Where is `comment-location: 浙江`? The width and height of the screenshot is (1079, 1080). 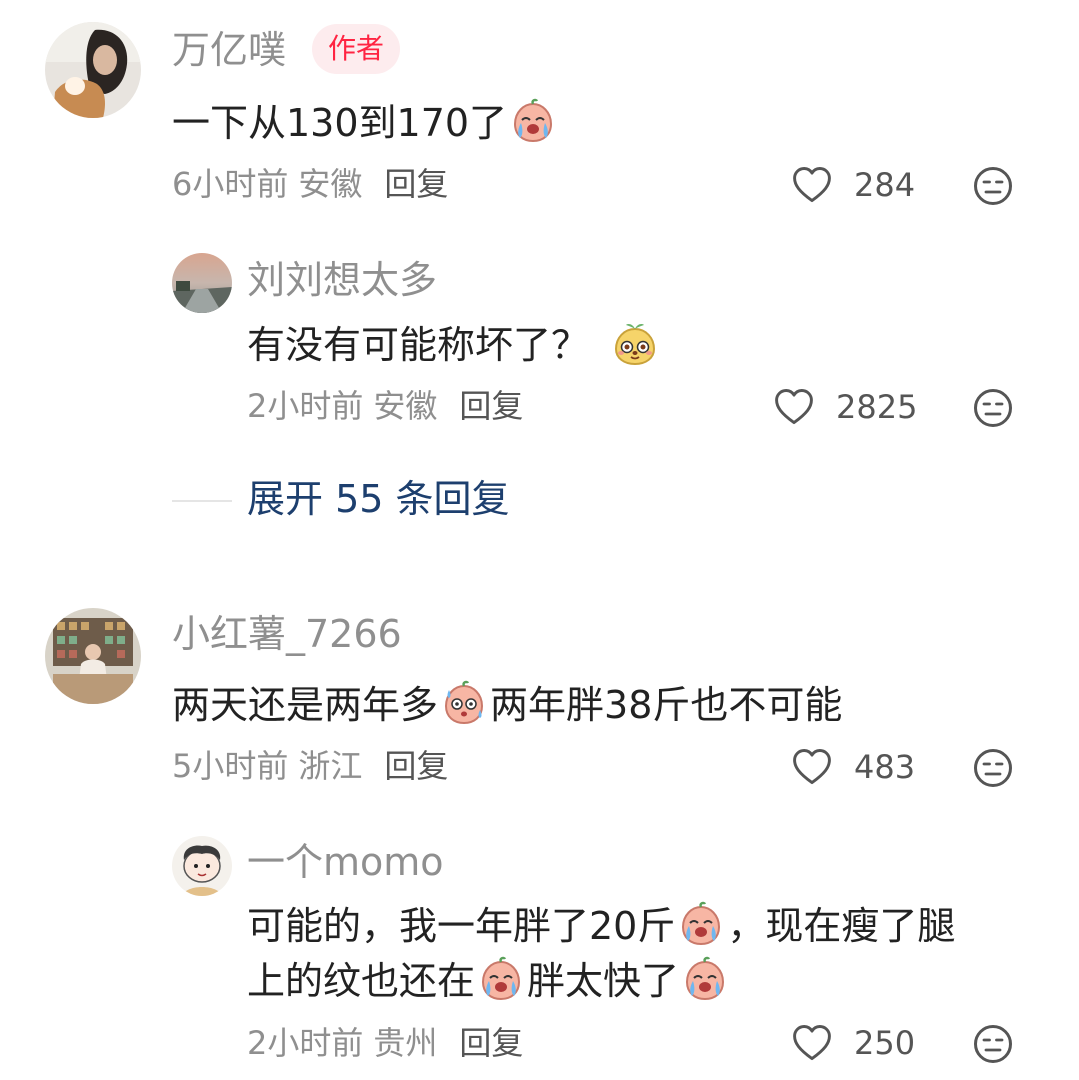
comment-location: 浙江 is located at coordinates (330, 766).